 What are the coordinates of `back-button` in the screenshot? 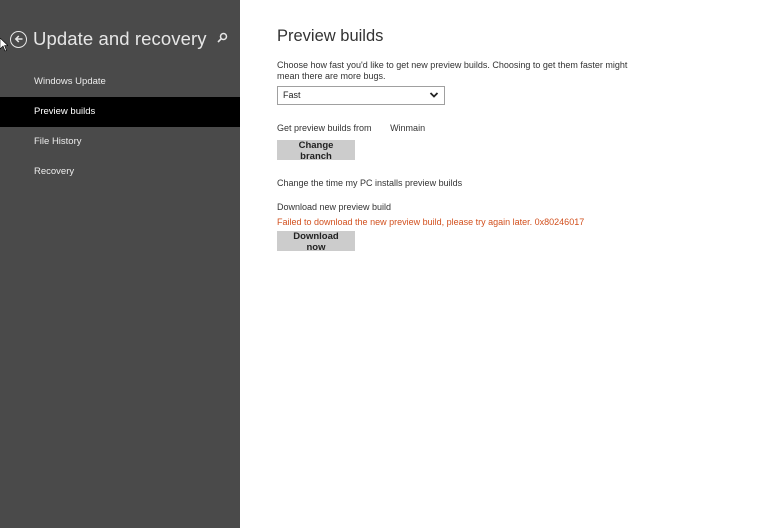 It's located at (18, 39).